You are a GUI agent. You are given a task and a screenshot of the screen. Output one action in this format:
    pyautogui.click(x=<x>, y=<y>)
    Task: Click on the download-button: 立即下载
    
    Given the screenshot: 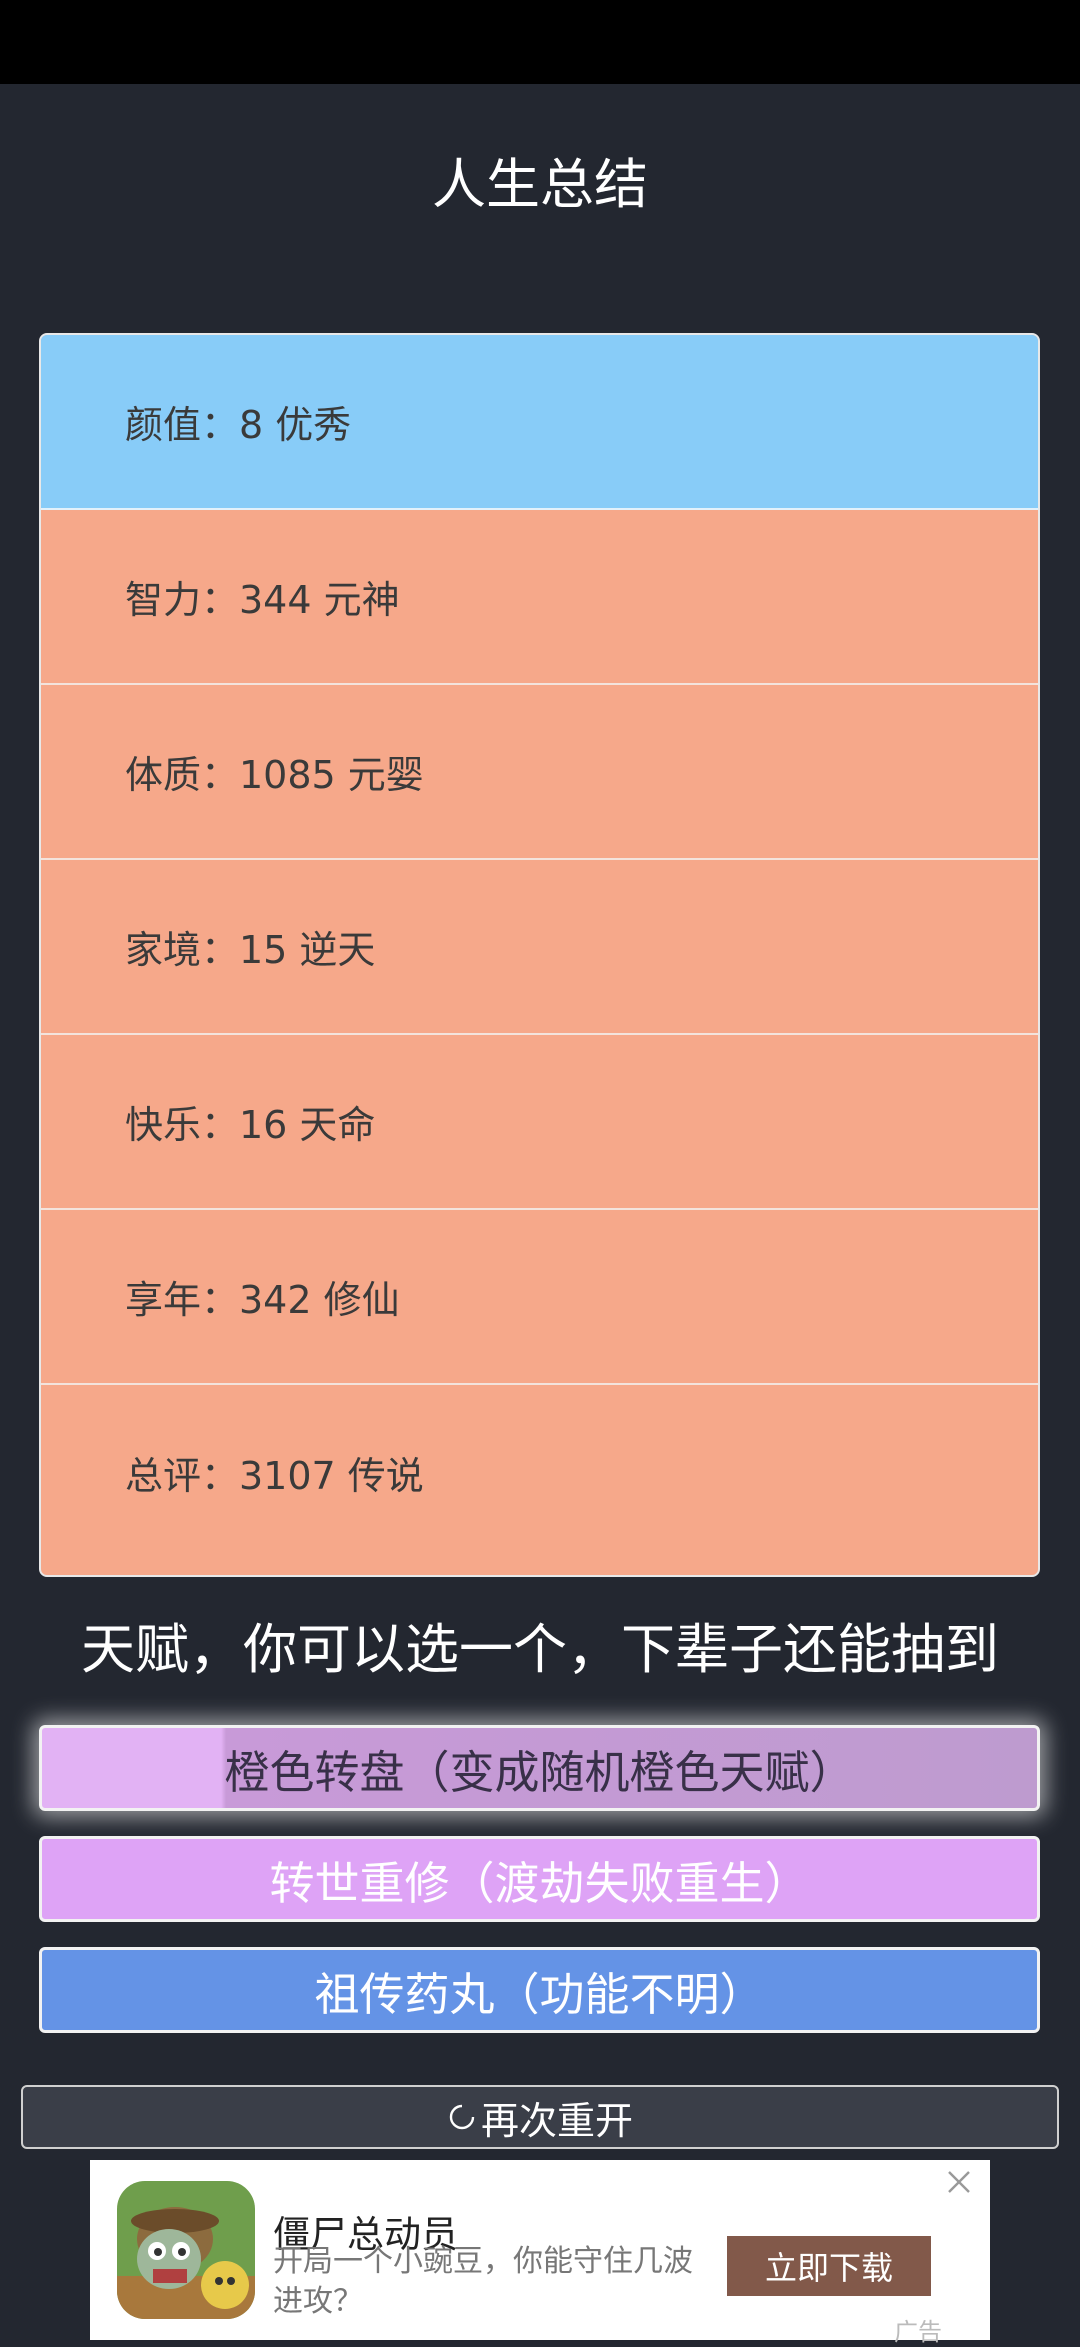 What is the action you would take?
    pyautogui.click(x=829, y=2266)
    